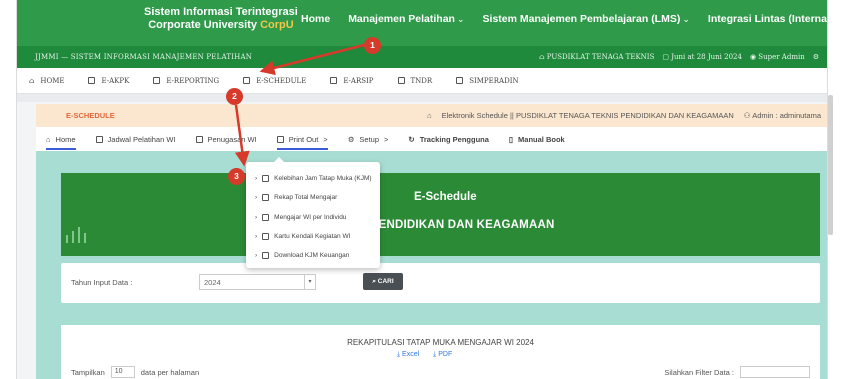  I want to click on annotation-badge-1: 1, so click(372, 45).